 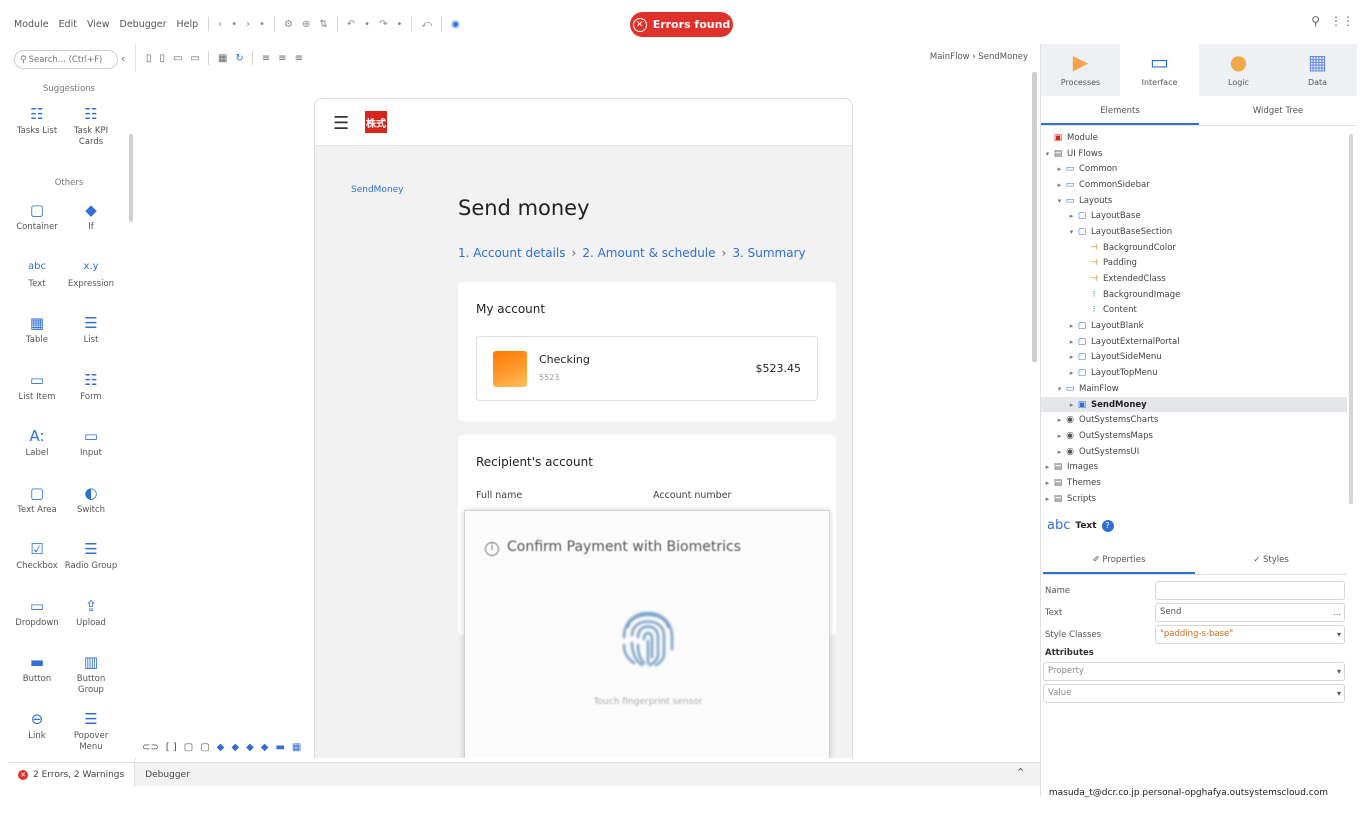 What do you see at coordinates (91, 612) in the screenshot?
I see `tool-upload: ⇪ Upload` at bounding box center [91, 612].